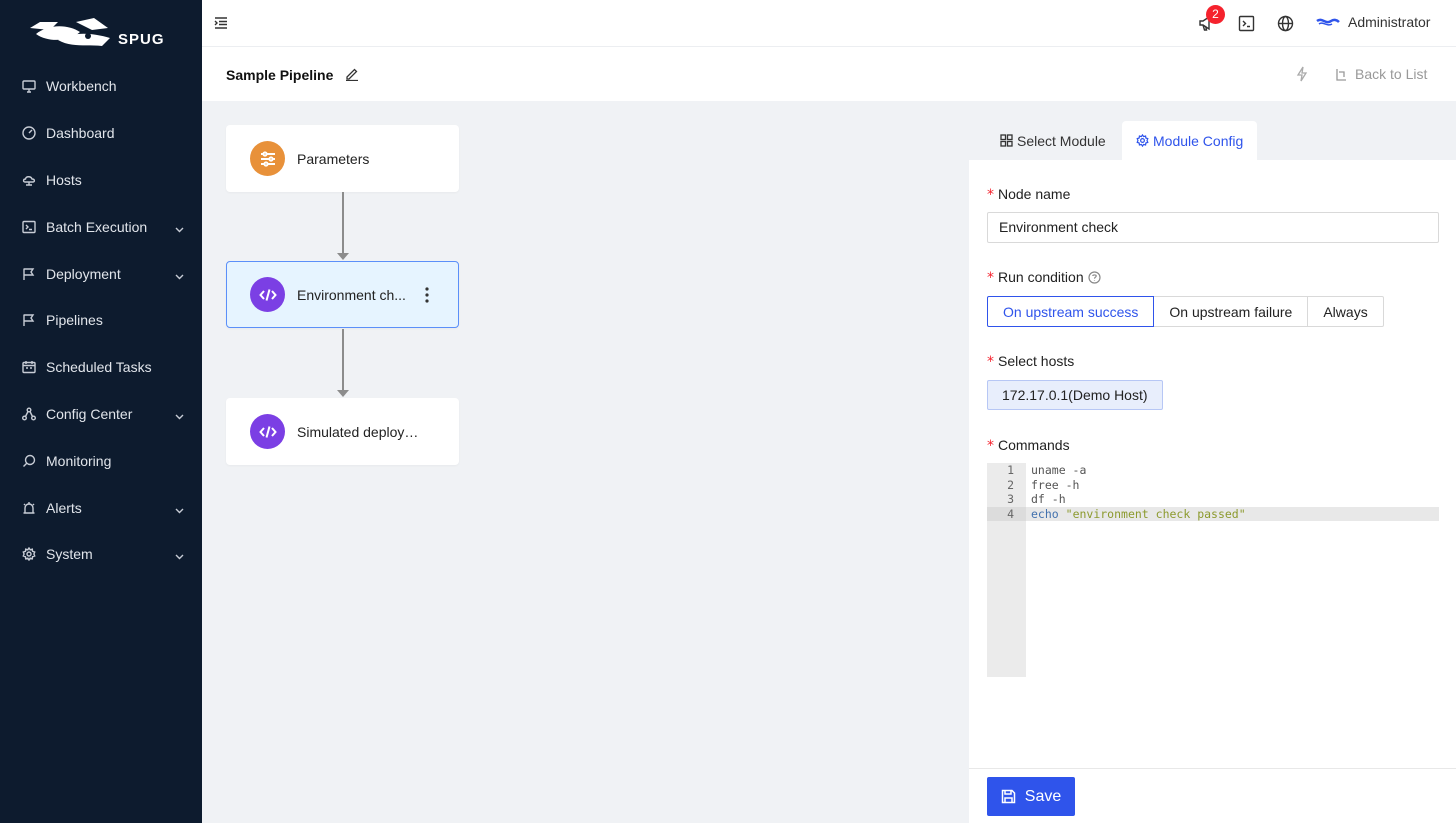 Image resolution: width=1456 pixels, height=823 pixels. What do you see at coordinates (1031, 361) in the screenshot?
I see `select-hosts-label: * Select hosts` at bounding box center [1031, 361].